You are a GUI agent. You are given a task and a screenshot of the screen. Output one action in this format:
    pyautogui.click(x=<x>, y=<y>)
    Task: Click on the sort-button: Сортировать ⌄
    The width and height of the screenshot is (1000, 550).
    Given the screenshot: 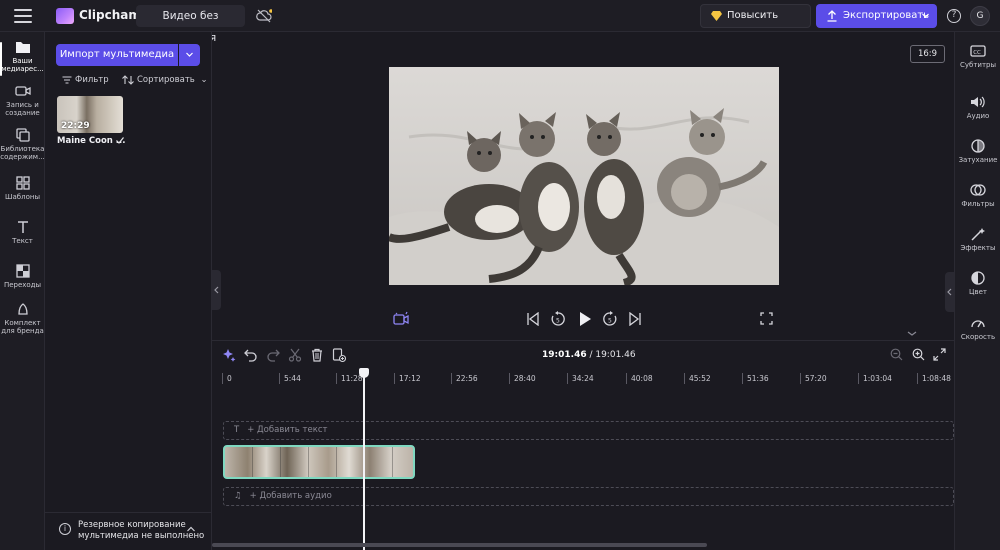 What is the action you would take?
    pyautogui.click(x=165, y=80)
    